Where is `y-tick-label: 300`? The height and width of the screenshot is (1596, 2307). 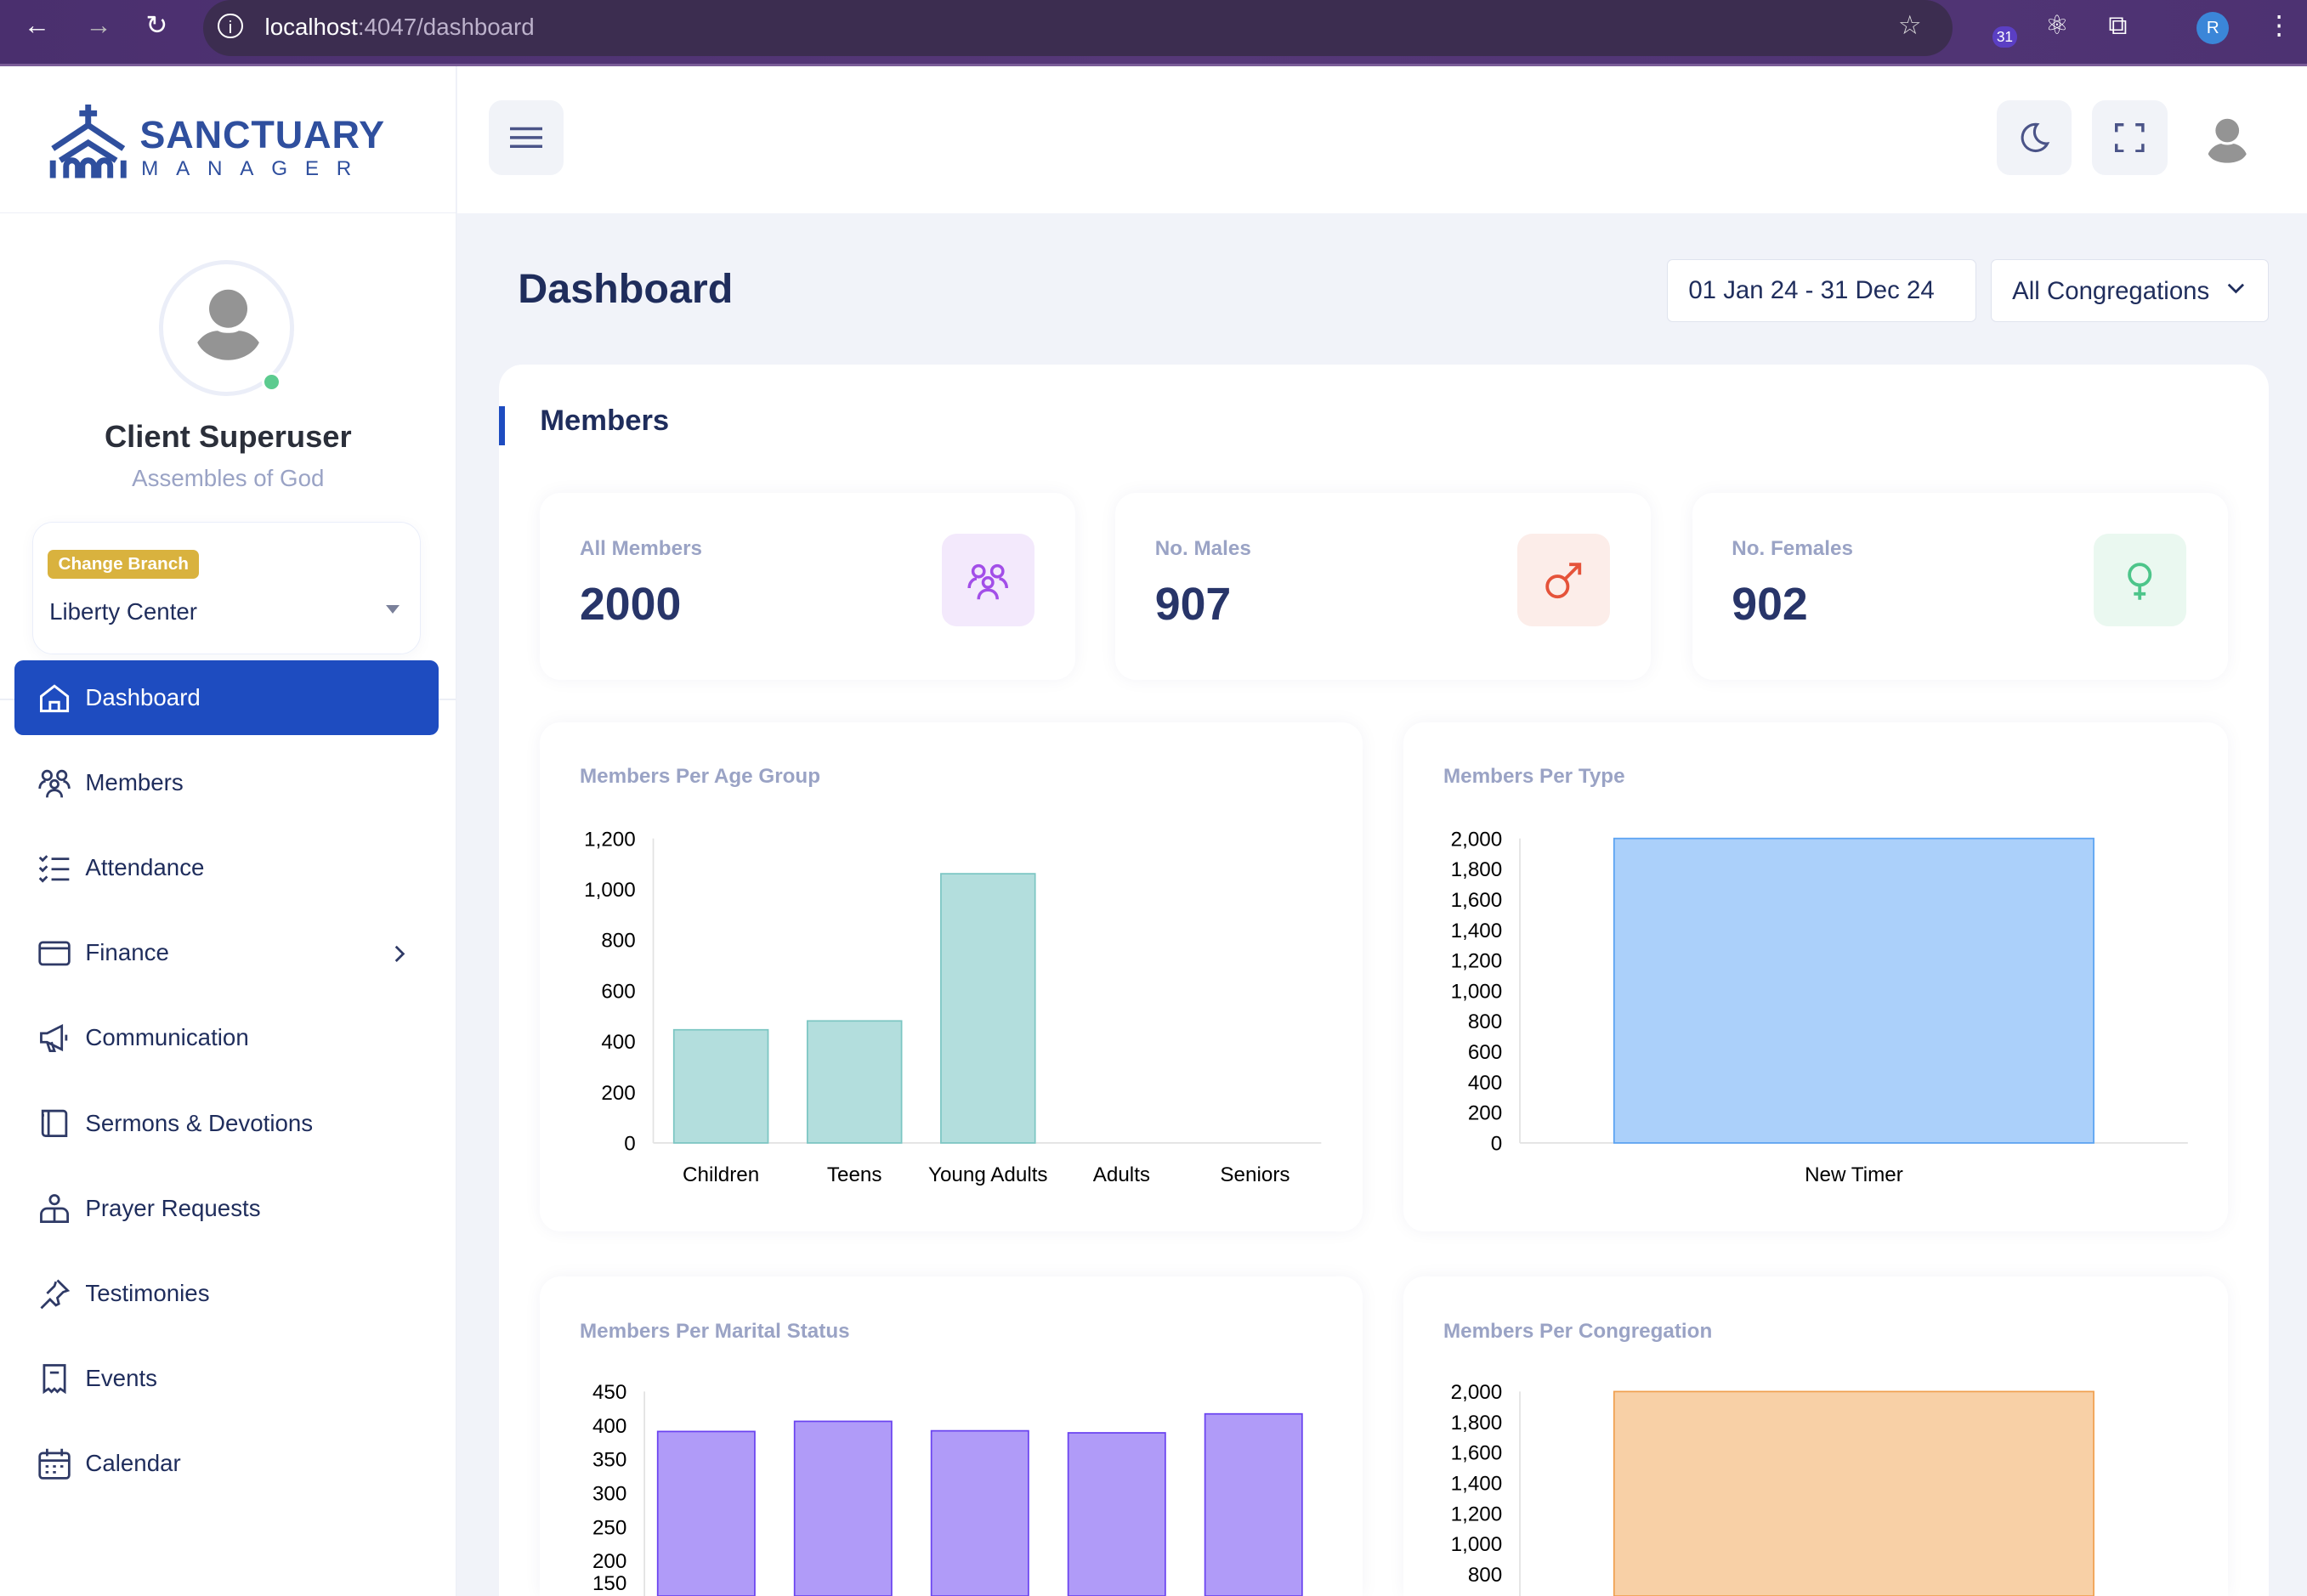
y-tick-label: 300 is located at coordinates (609, 1495).